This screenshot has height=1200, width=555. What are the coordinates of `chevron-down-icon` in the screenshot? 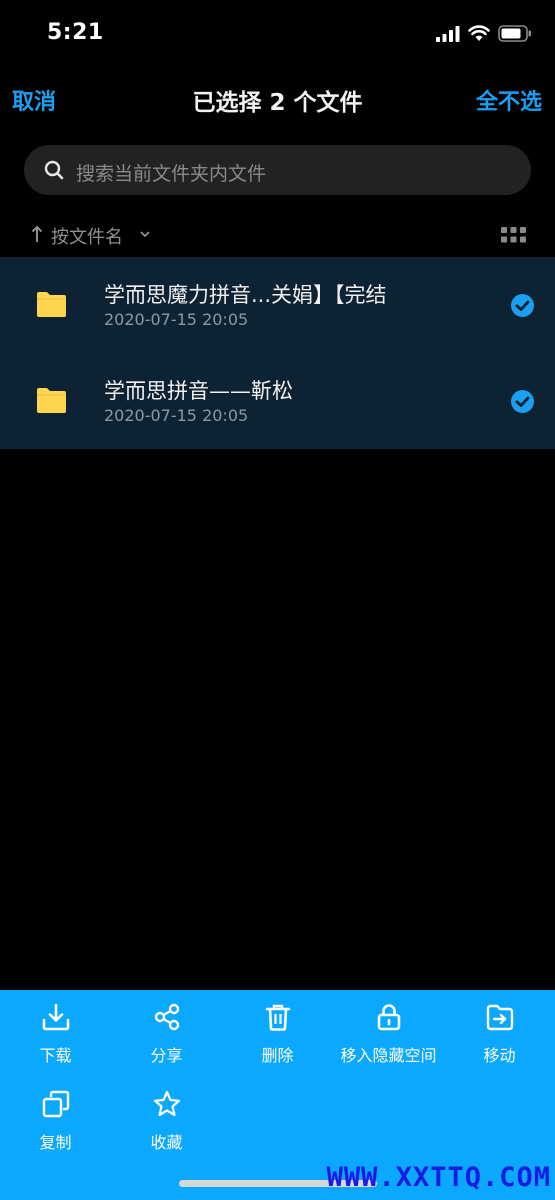 It's located at (145, 234).